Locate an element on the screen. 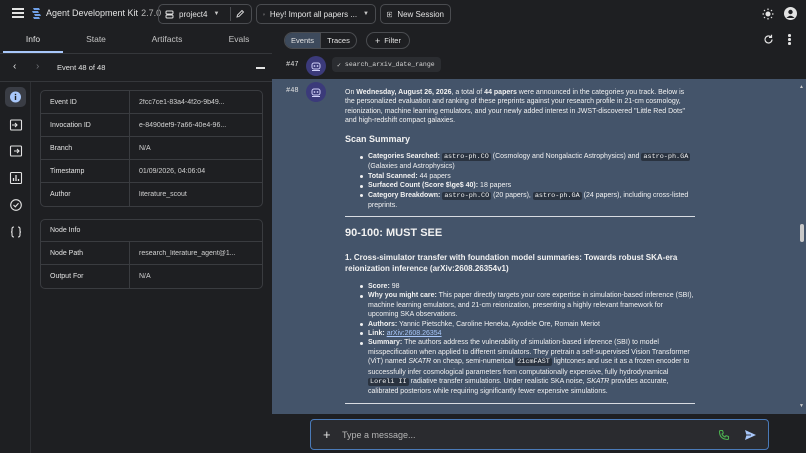 The image size is (806, 453). table-row: Output For N/A is located at coordinates (151, 276).